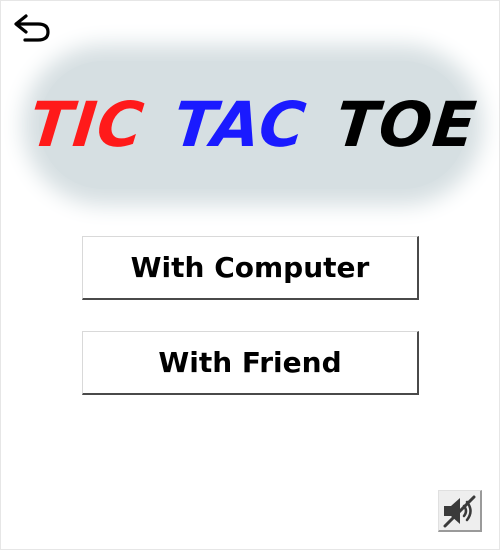 The width and height of the screenshot is (500, 550). I want to click on game-title: TIC TAC TOE, so click(253, 124).